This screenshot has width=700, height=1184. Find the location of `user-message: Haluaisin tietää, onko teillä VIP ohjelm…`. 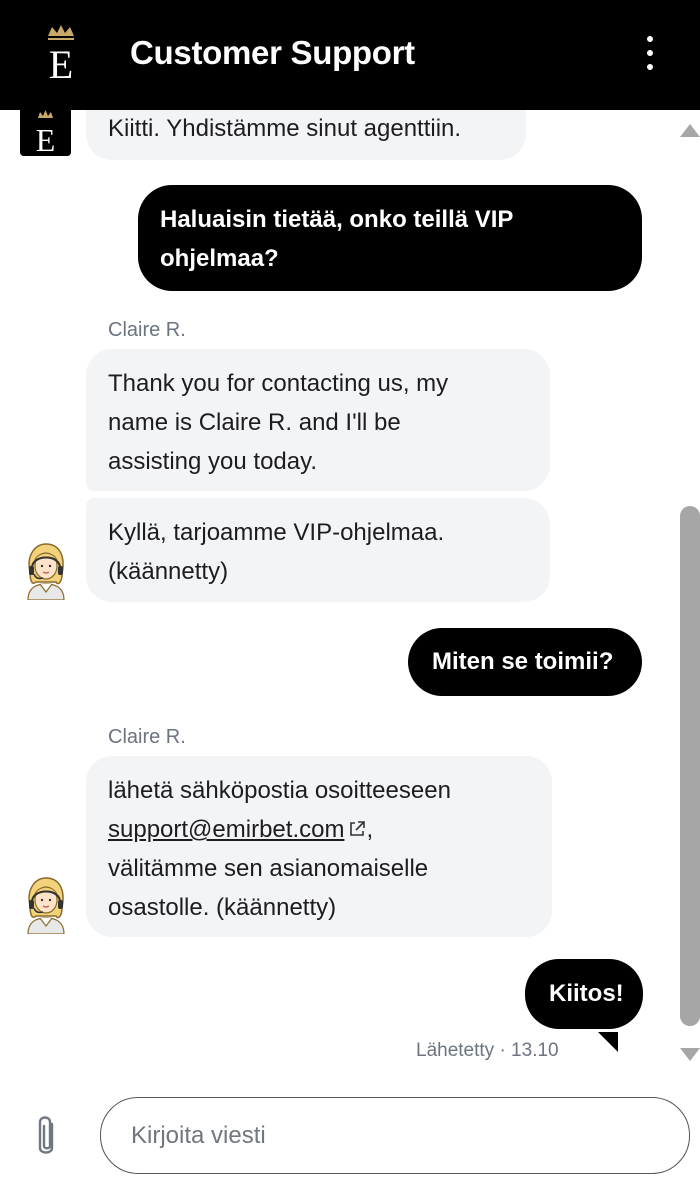

user-message: Haluaisin tietää, onko teillä VIP ohjelm… is located at coordinates (390, 238).